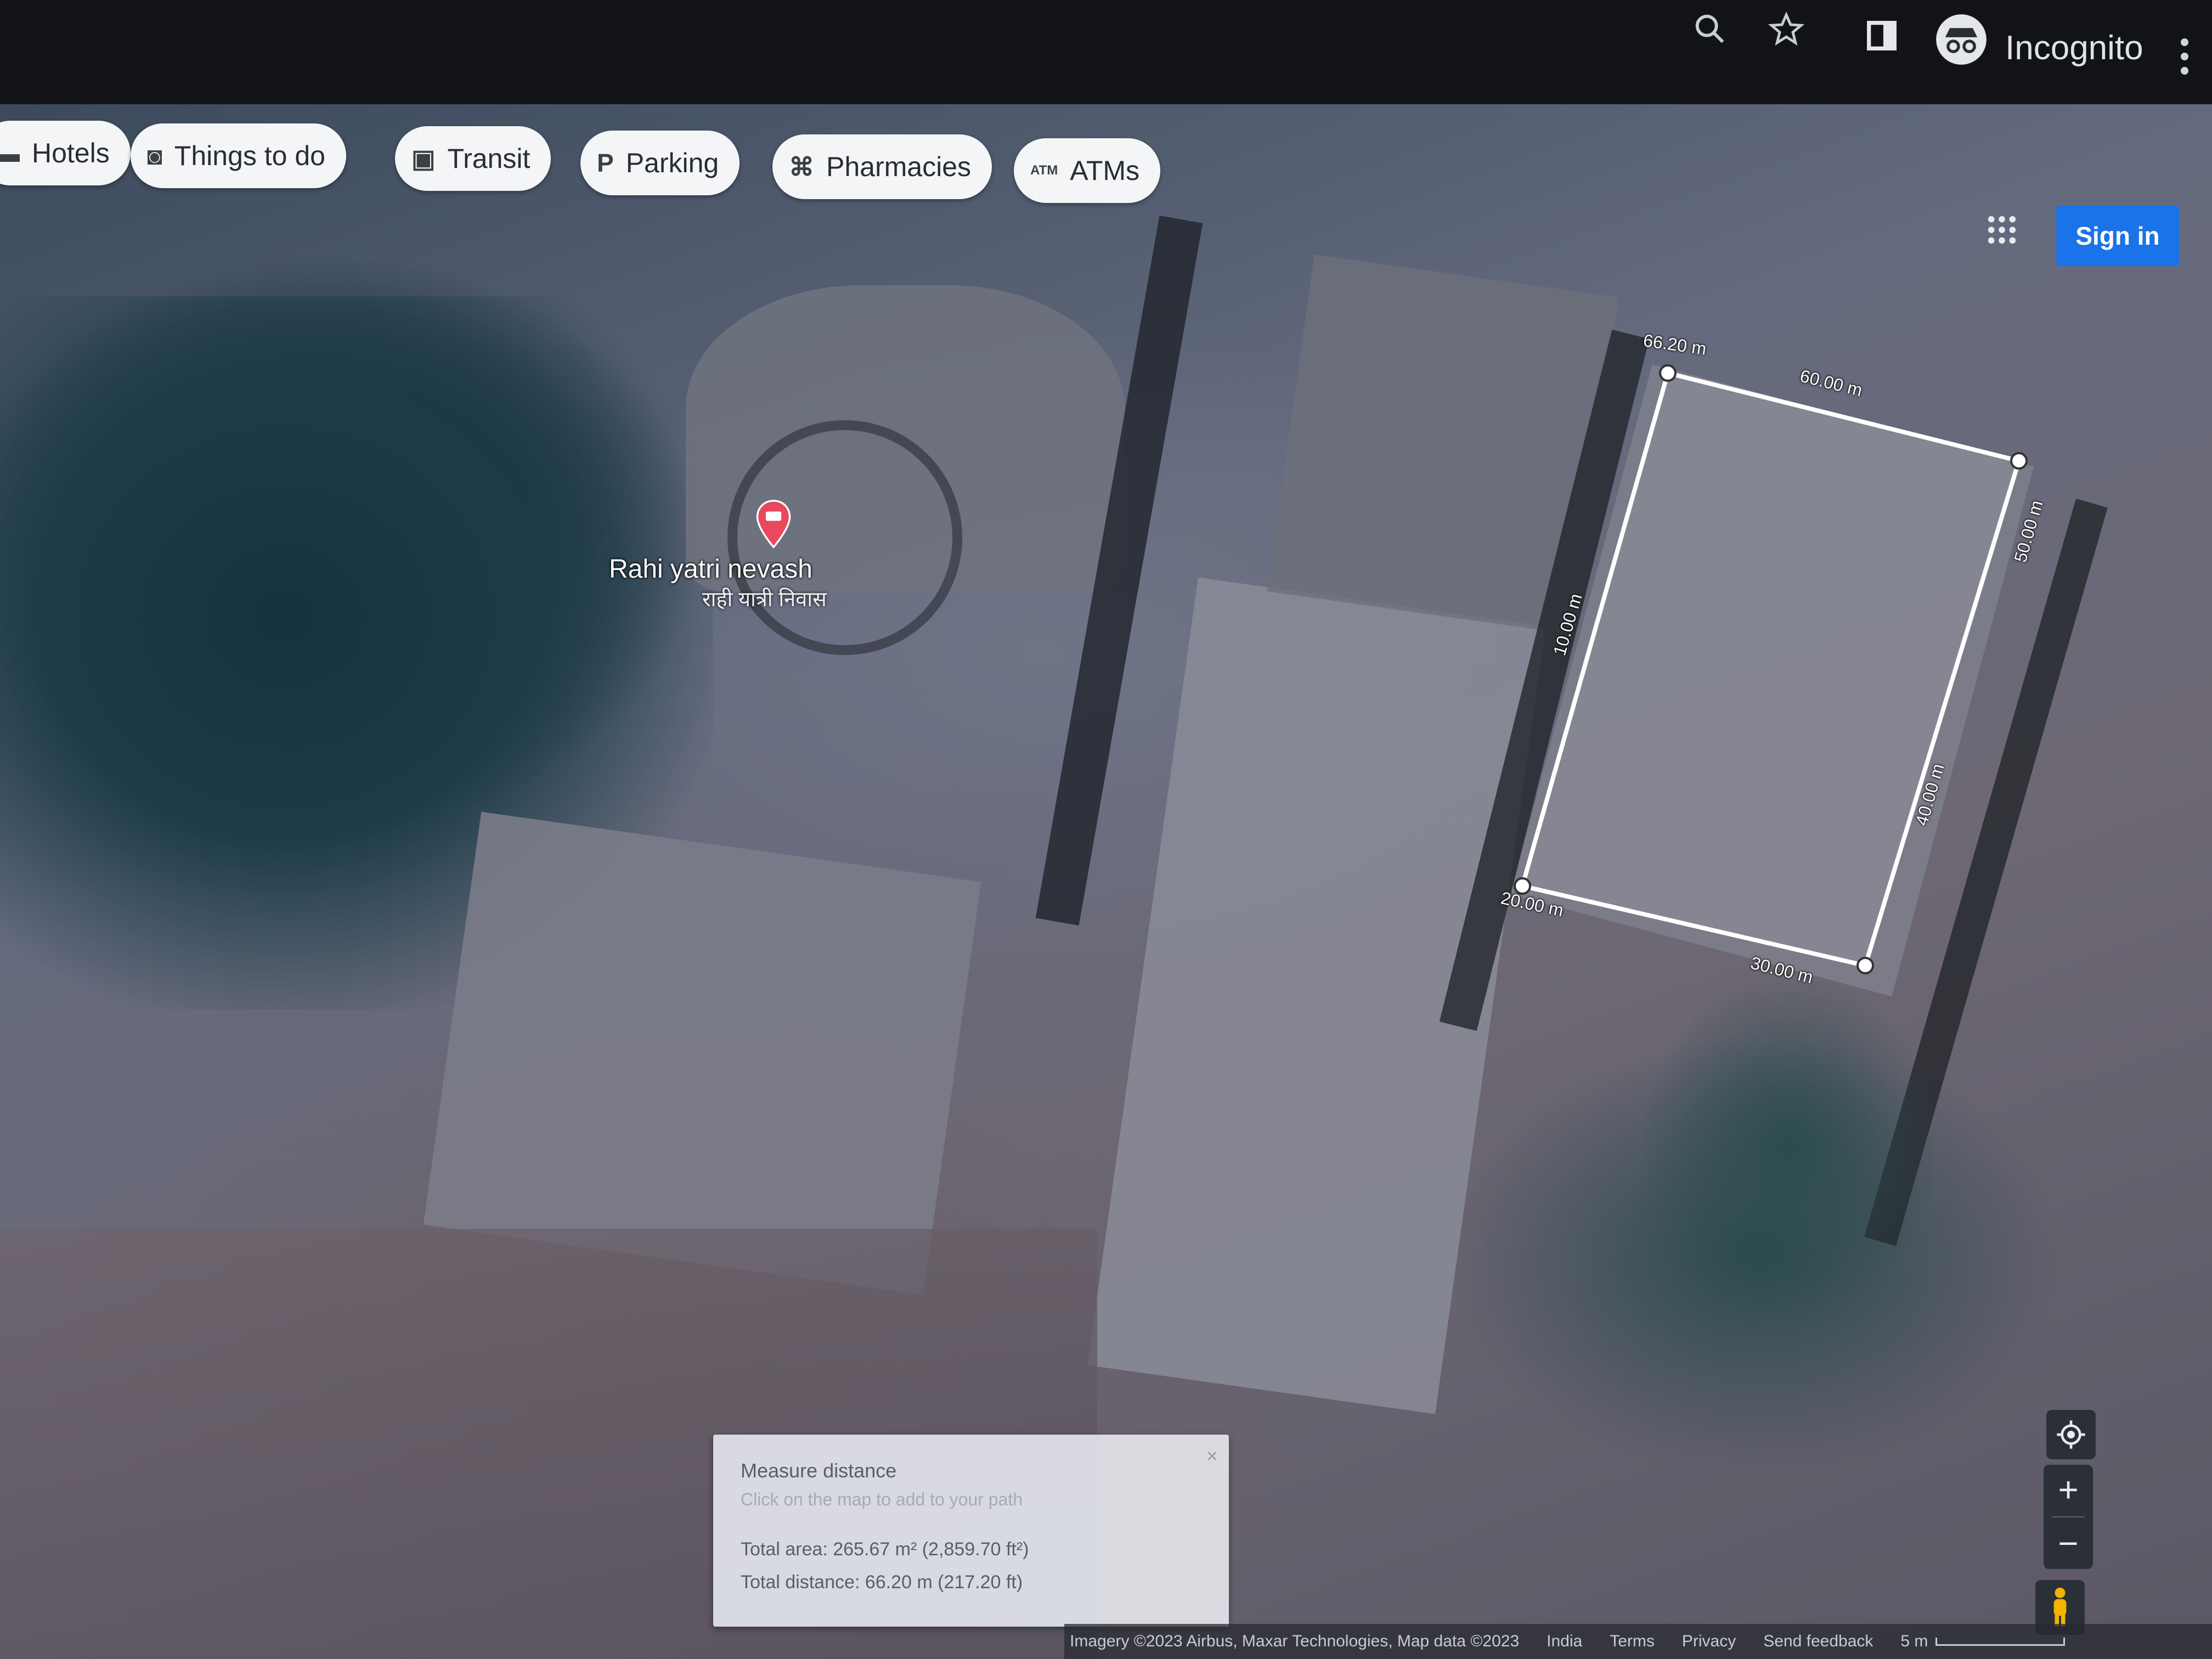 The image size is (2212, 1659). I want to click on place-pin-icon, so click(773, 524).